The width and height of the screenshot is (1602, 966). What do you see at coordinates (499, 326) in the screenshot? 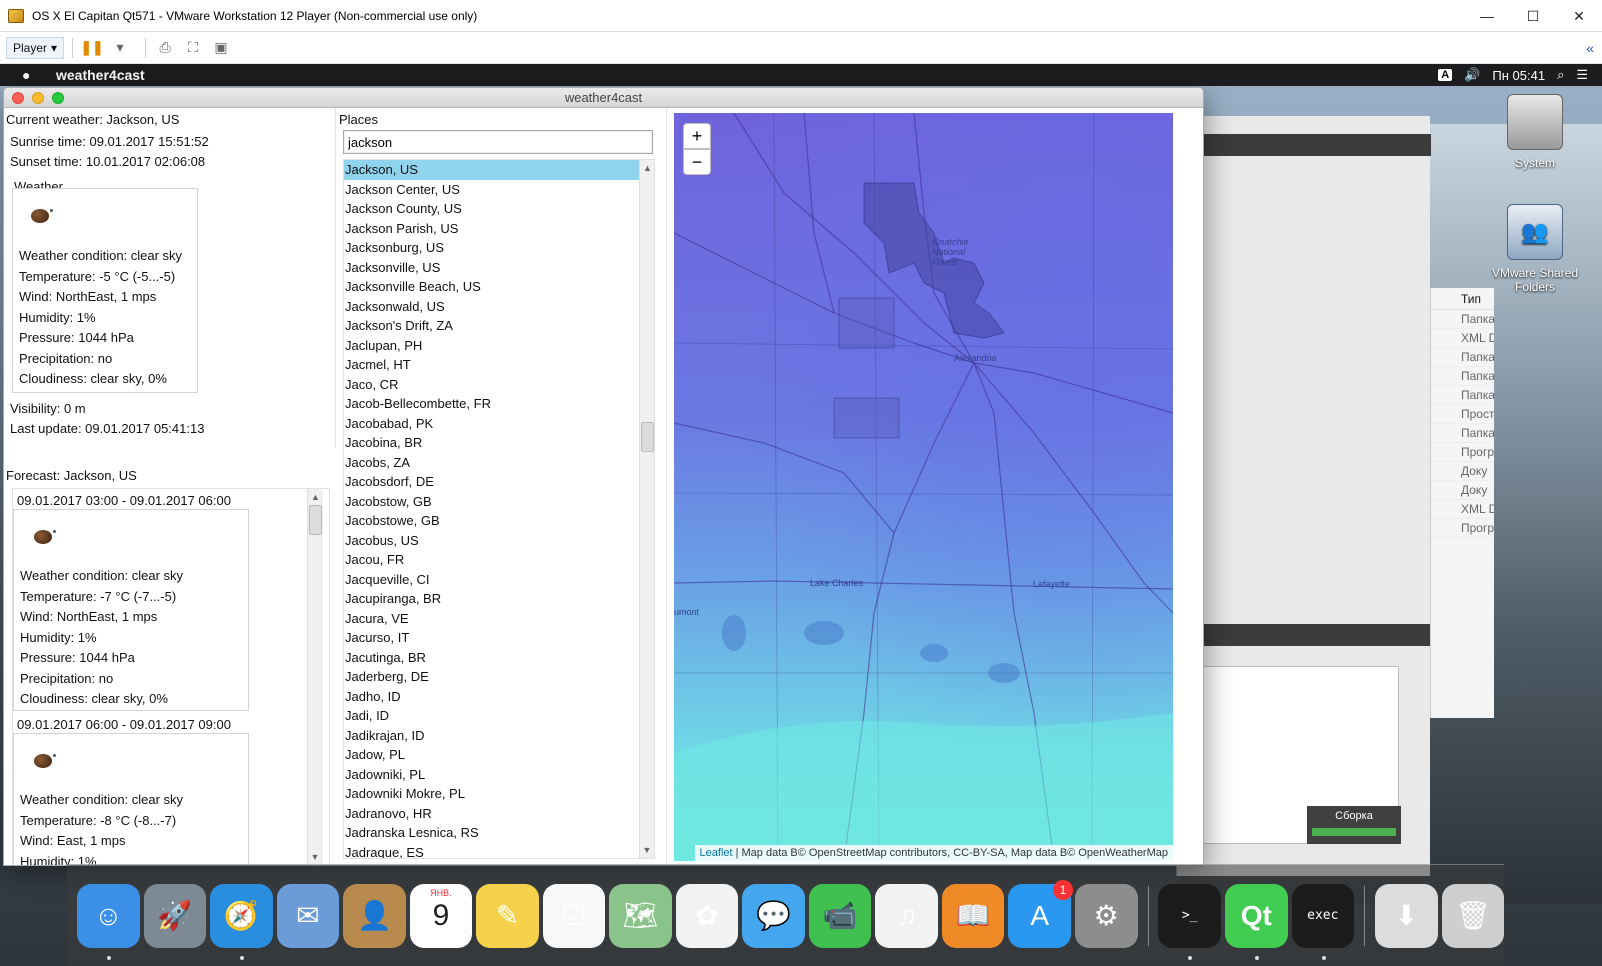
I see `place-list-item: Jackson's Drift, ZA` at bounding box center [499, 326].